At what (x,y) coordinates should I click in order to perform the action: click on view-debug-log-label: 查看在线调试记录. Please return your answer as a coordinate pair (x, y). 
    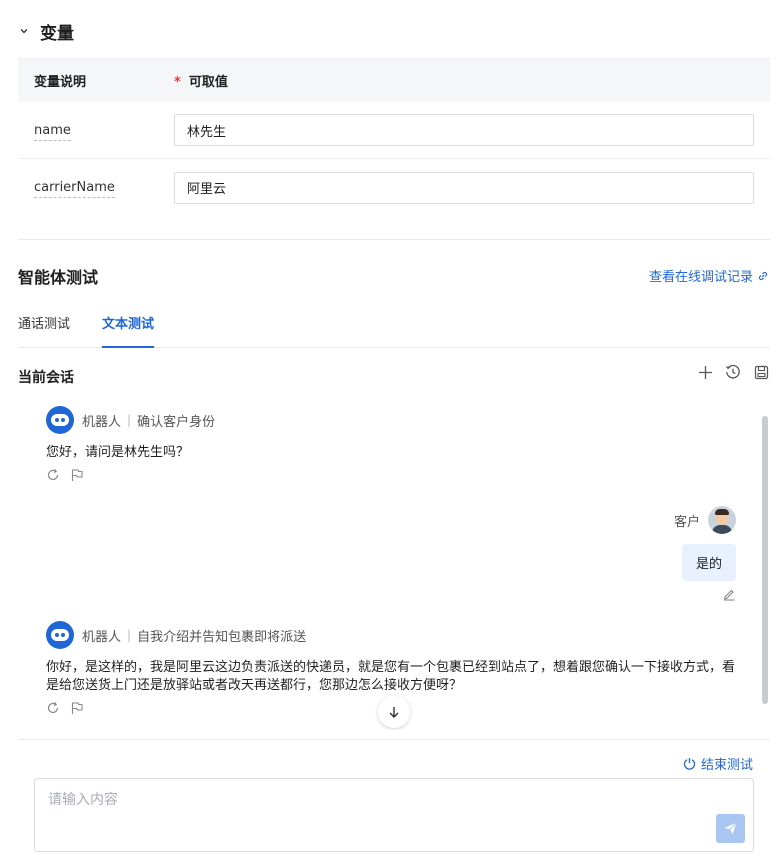
    Looking at the image, I should click on (700, 277).